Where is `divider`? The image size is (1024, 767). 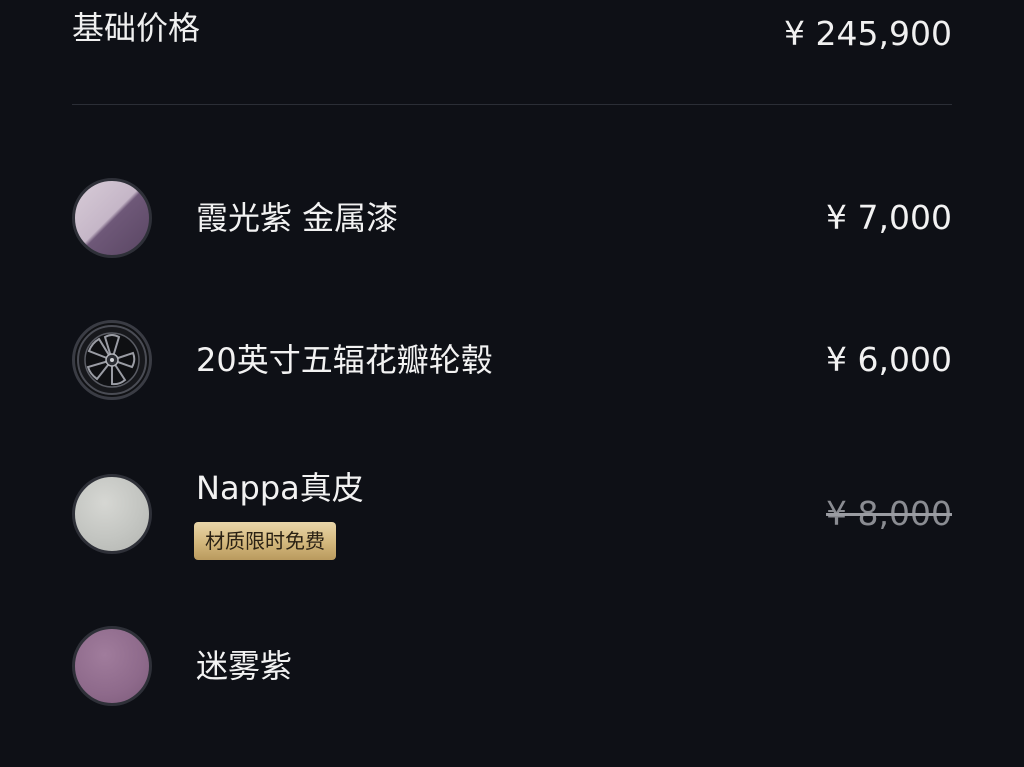
divider is located at coordinates (512, 104).